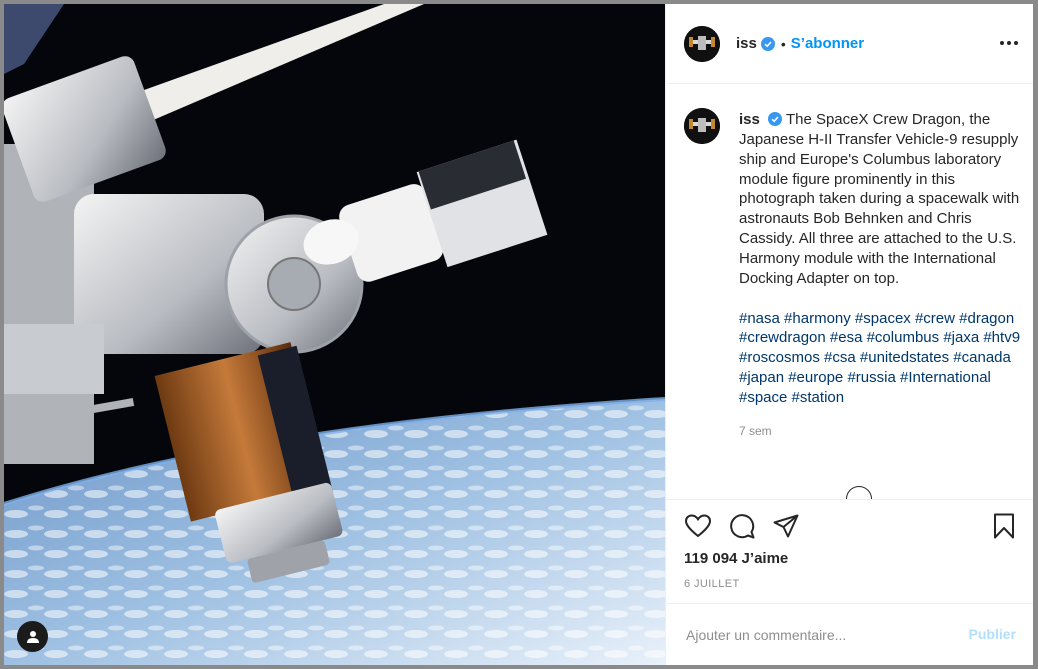  What do you see at coordinates (815, 377) in the screenshot?
I see `hashtag: #europe` at bounding box center [815, 377].